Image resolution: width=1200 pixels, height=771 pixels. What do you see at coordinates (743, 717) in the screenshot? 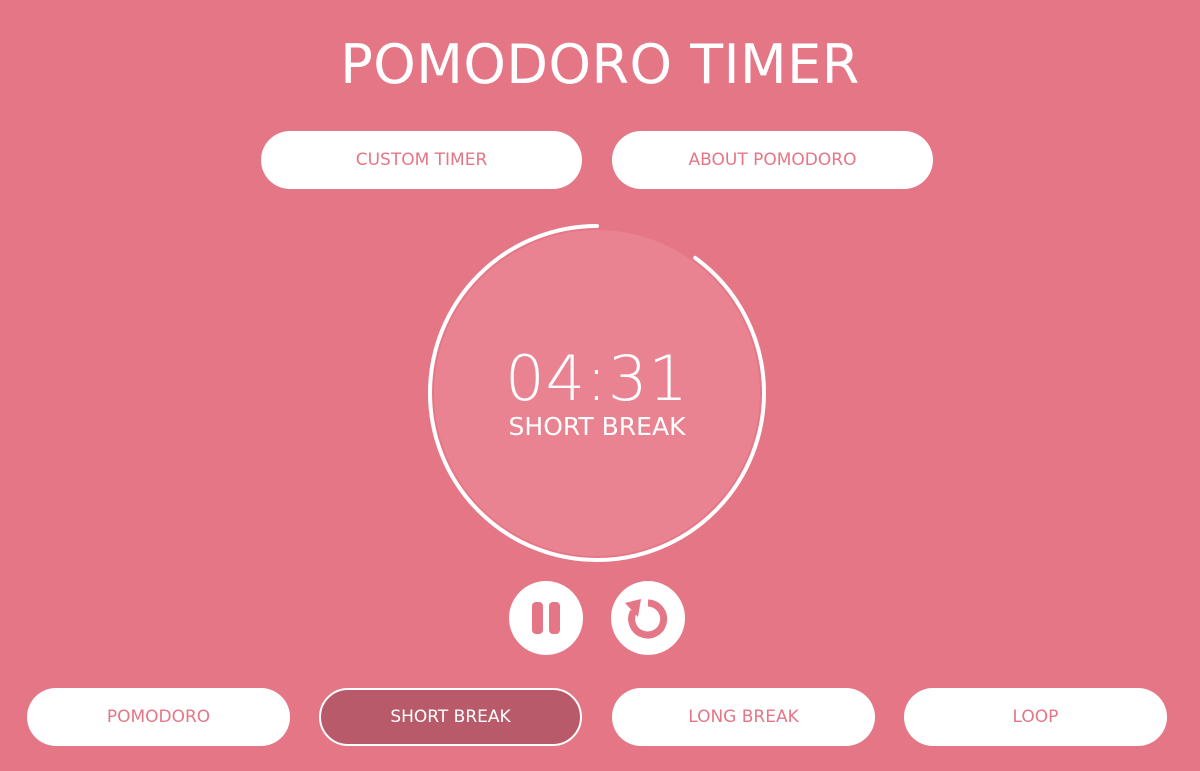
I see `mode-long-break-button: LONG BREAK` at bounding box center [743, 717].